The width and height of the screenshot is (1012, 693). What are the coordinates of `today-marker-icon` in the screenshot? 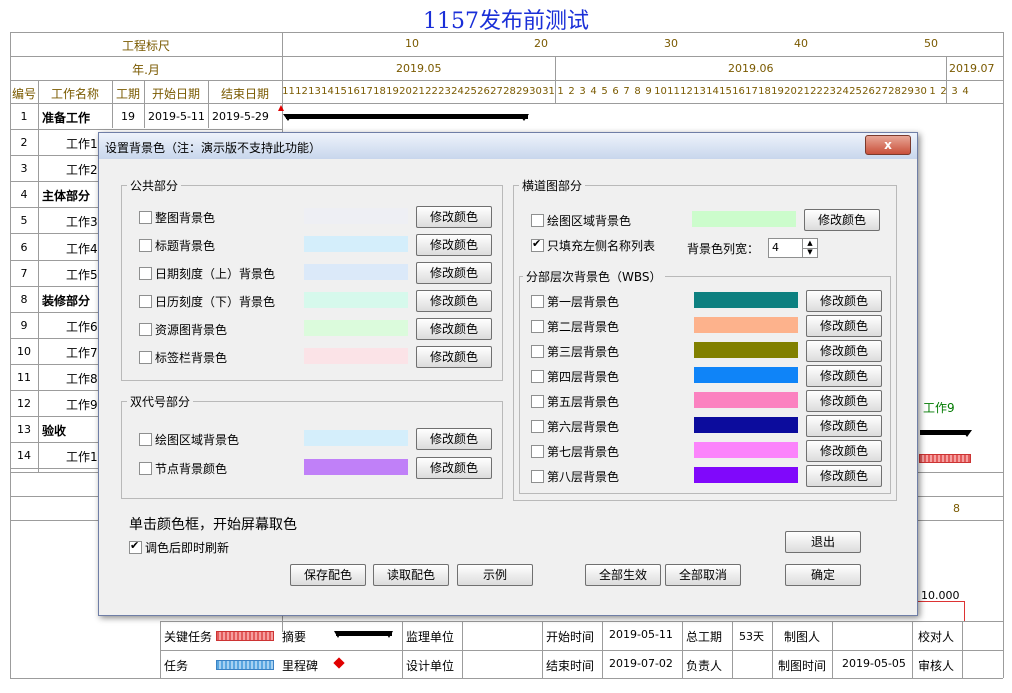 It's located at (281, 108).